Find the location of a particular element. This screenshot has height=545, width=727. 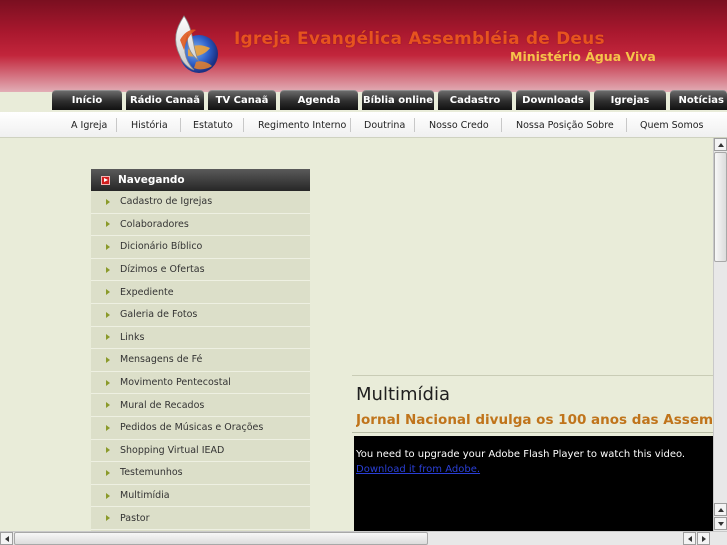

sidebar-item-expediente: Expediente is located at coordinates (200, 292).